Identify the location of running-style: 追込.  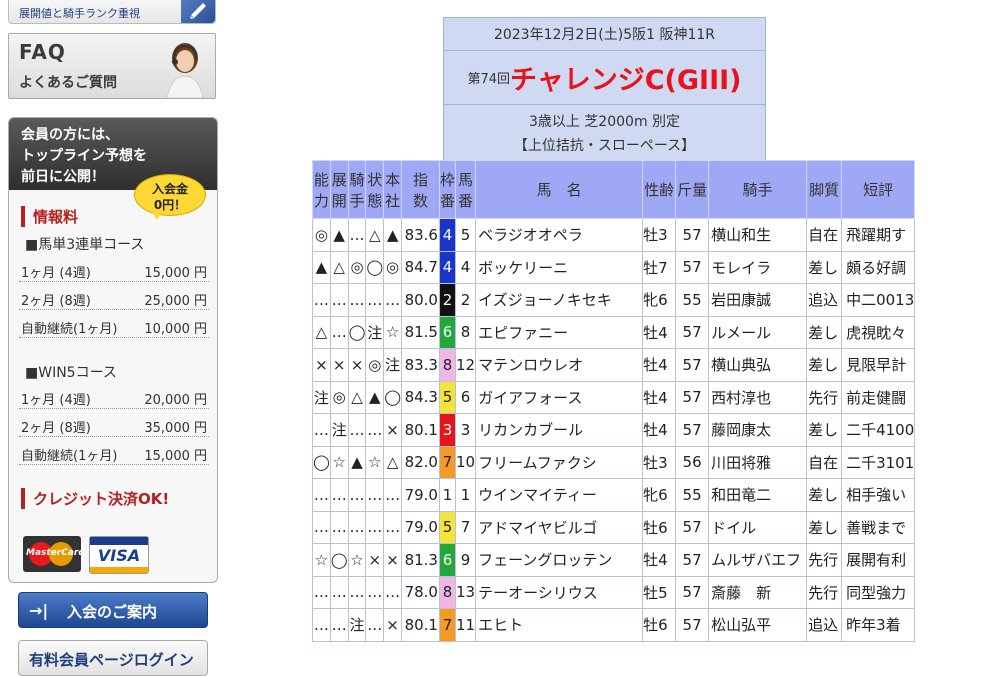
(824, 625).